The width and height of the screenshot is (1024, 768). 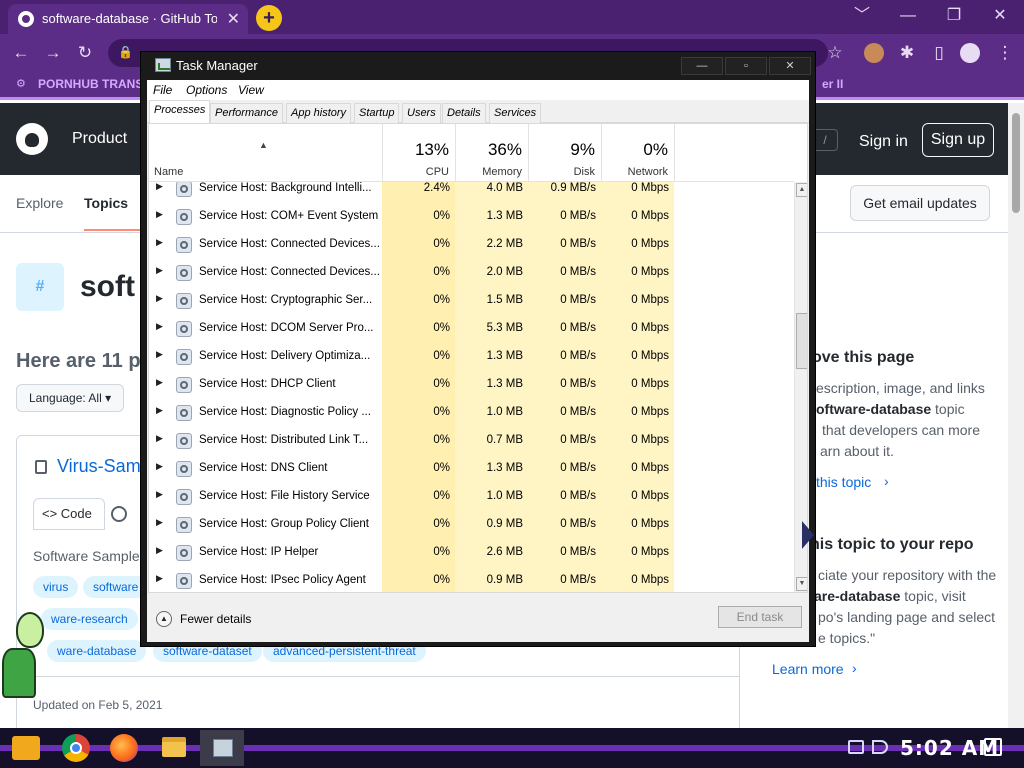 I want to click on end-task-button: End task, so click(x=760, y=617).